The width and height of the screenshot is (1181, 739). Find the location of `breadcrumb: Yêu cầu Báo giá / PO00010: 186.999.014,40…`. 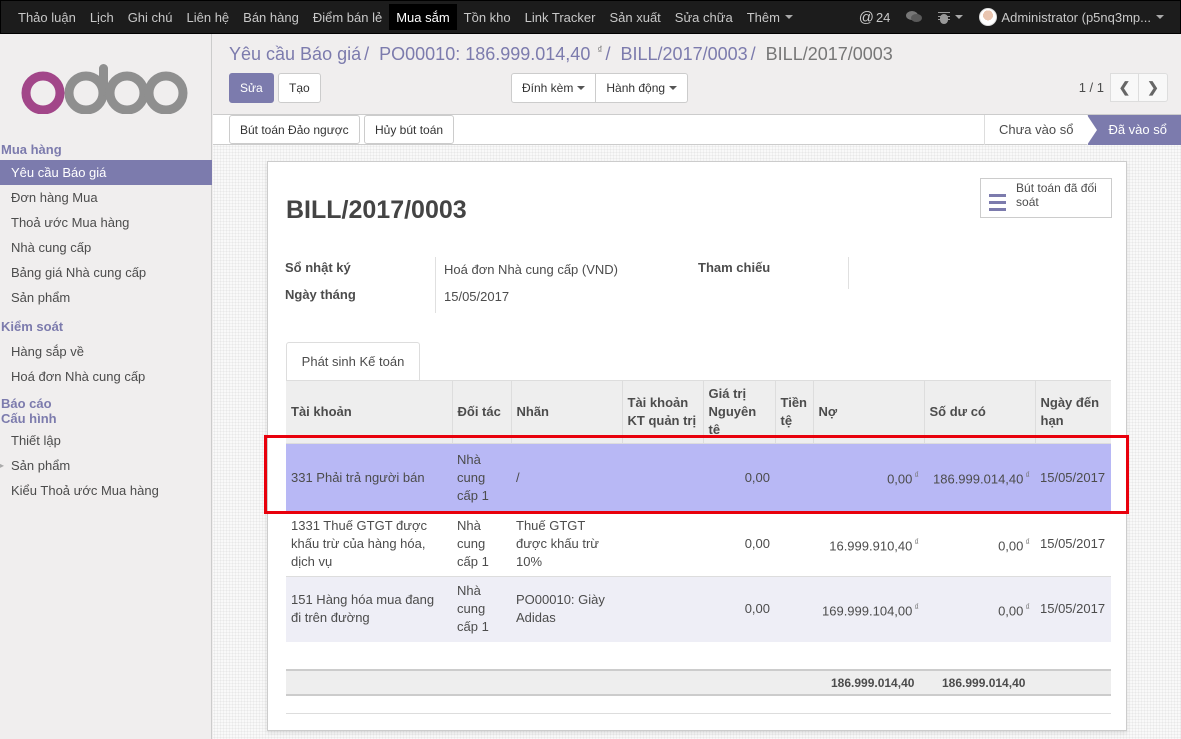

breadcrumb: Yêu cầu Báo giá / PO00010: 186.999.014,40… is located at coordinates (561, 54).